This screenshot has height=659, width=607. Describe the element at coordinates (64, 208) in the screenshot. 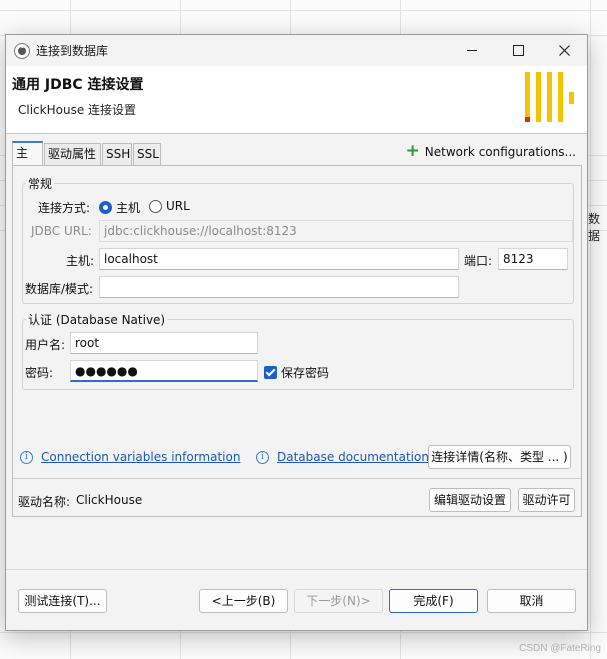

I see `connect-by-label: 连接方式:` at that location.